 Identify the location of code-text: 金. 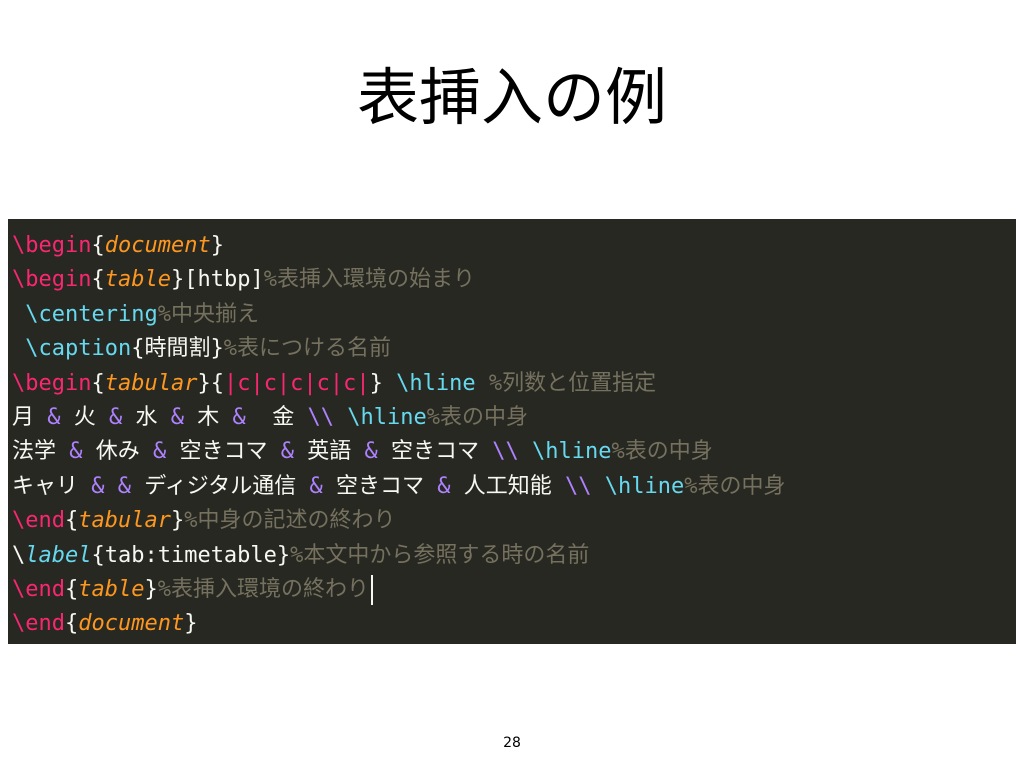
(276, 417).